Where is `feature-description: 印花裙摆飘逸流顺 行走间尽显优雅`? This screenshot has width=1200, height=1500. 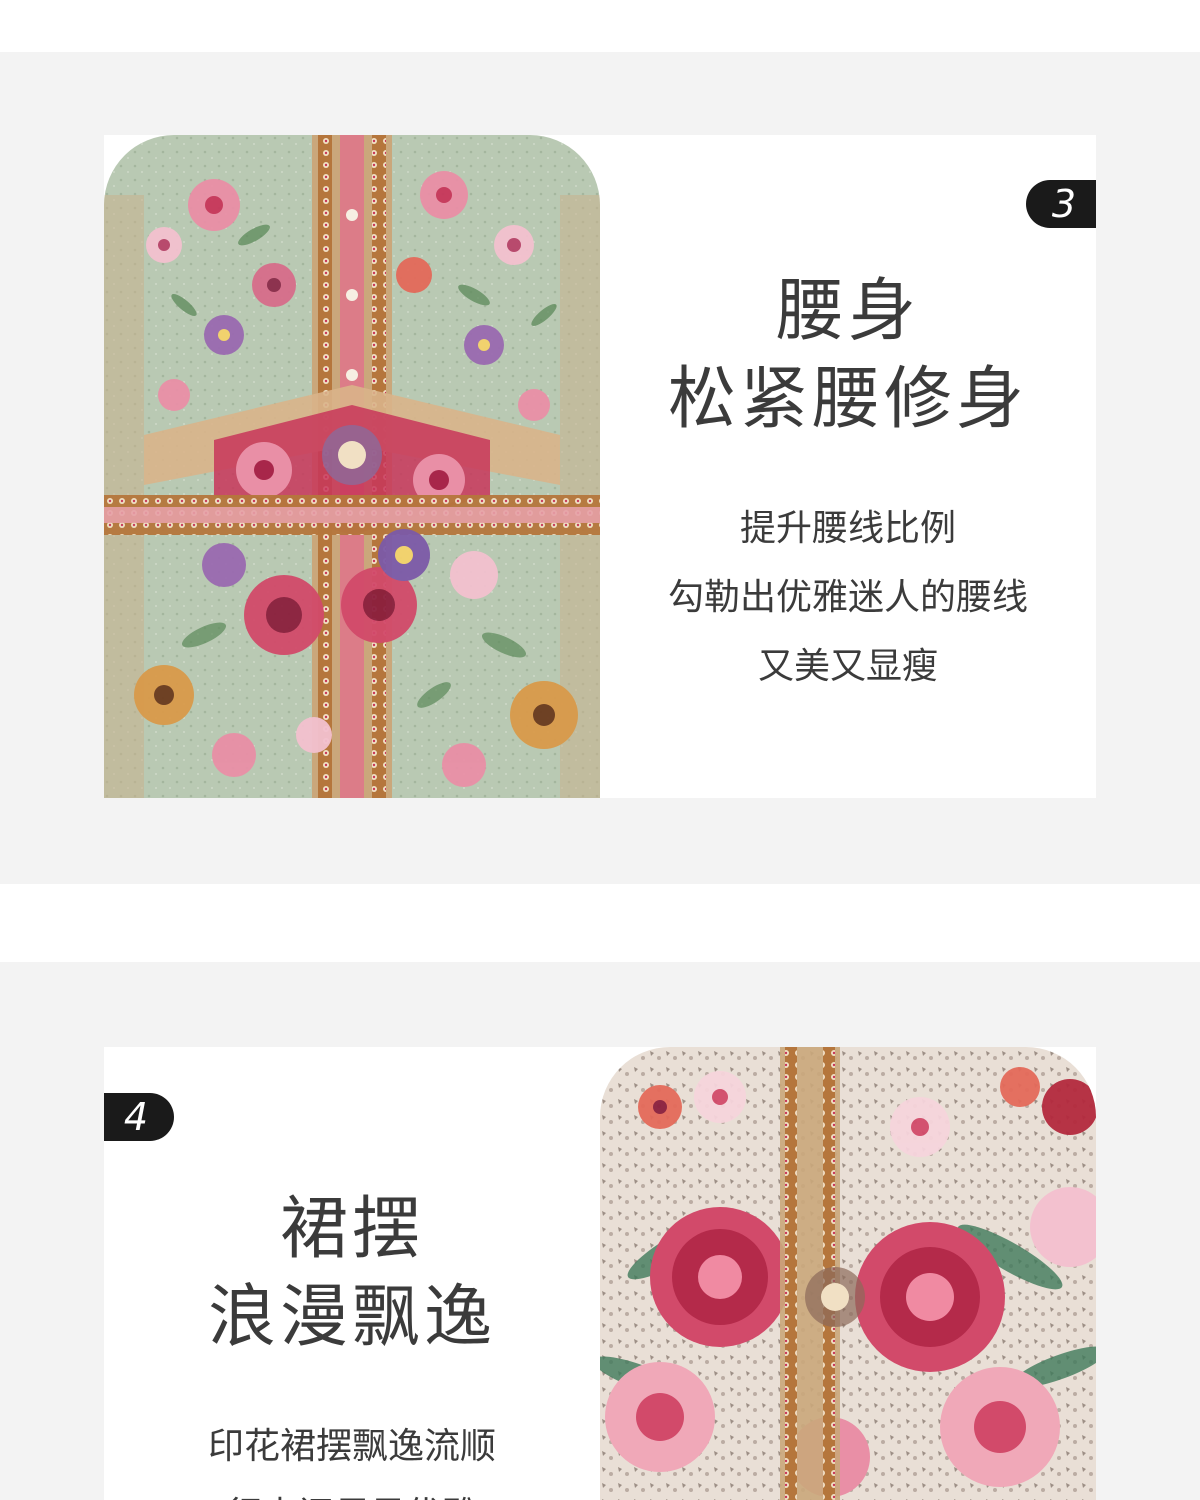 feature-description: 印花裙摆飘逸流顺 行走间尽显优雅 is located at coordinates (352, 1456).